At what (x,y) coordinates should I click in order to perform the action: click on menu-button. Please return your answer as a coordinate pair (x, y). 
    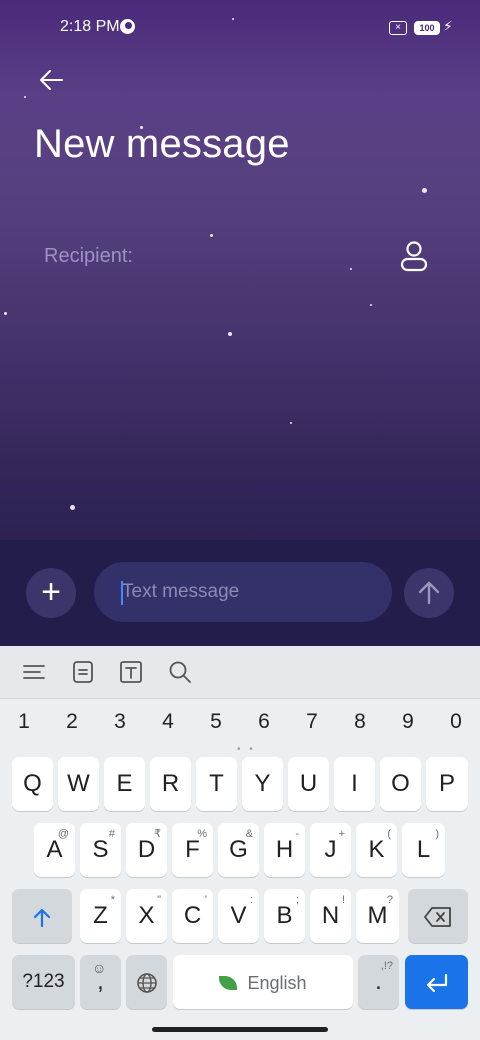
    Looking at the image, I should click on (34, 672).